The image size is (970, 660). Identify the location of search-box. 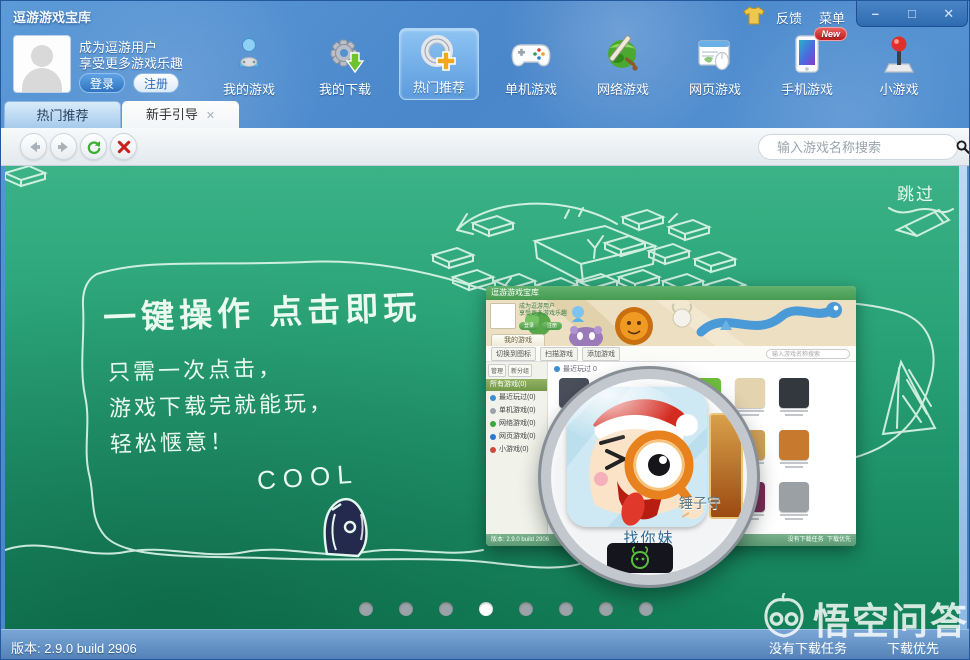
(863, 147).